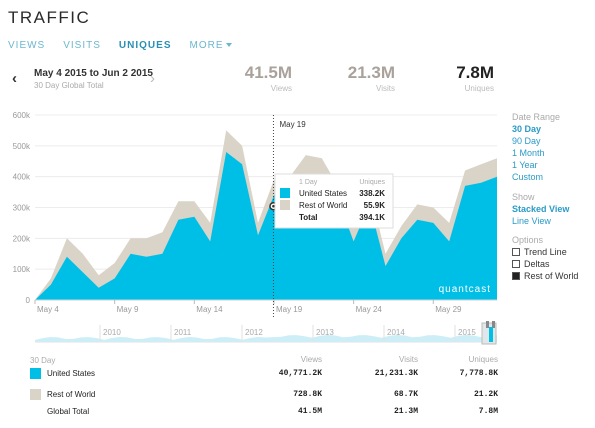 Image resolution: width=595 pixels, height=428 pixels. I want to click on row-visits: 68.7K, so click(405, 394).